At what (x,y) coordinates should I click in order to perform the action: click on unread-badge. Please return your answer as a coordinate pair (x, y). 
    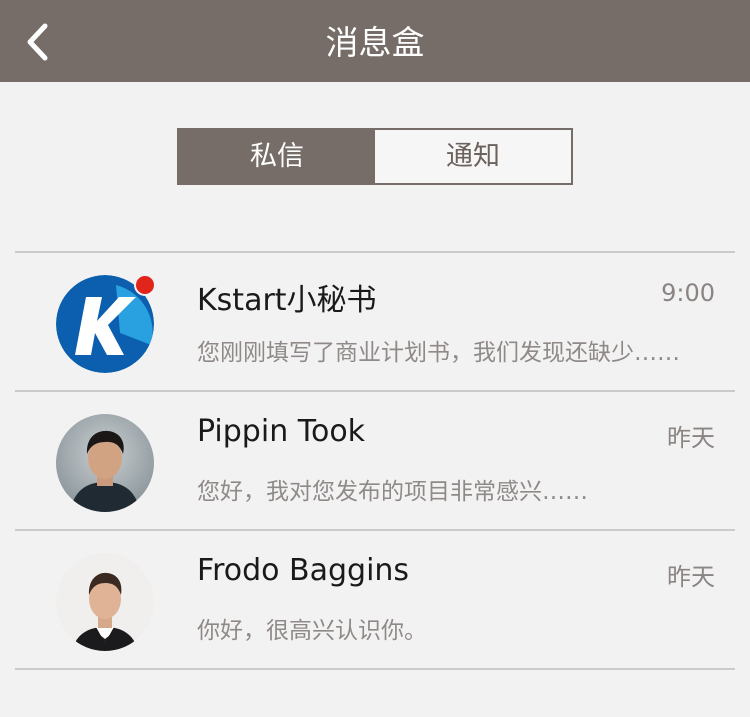
    Looking at the image, I should click on (145, 285).